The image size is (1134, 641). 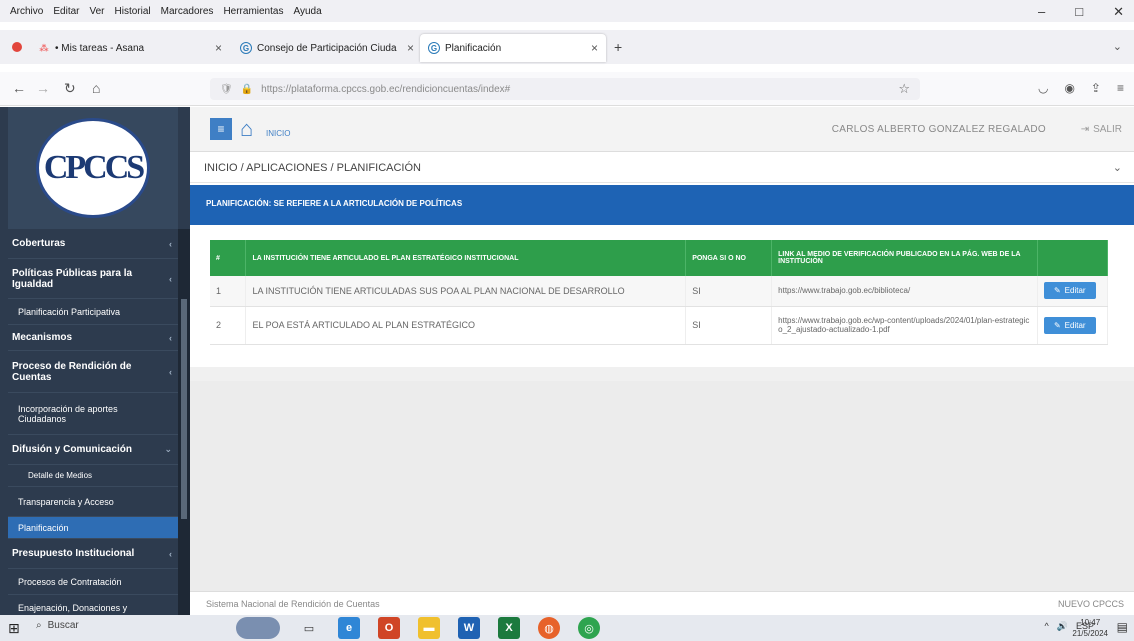 What do you see at coordinates (349, 628) in the screenshot?
I see `edge-icon: e` at bounding box center [349, 628].